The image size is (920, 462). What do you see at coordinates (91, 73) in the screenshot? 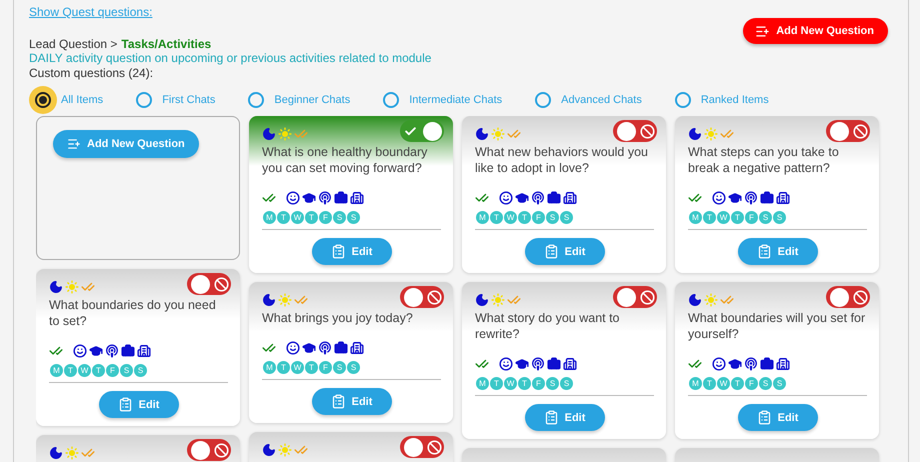
I see `count-label: Custom questions (24):` at bounding box center [91, 73].